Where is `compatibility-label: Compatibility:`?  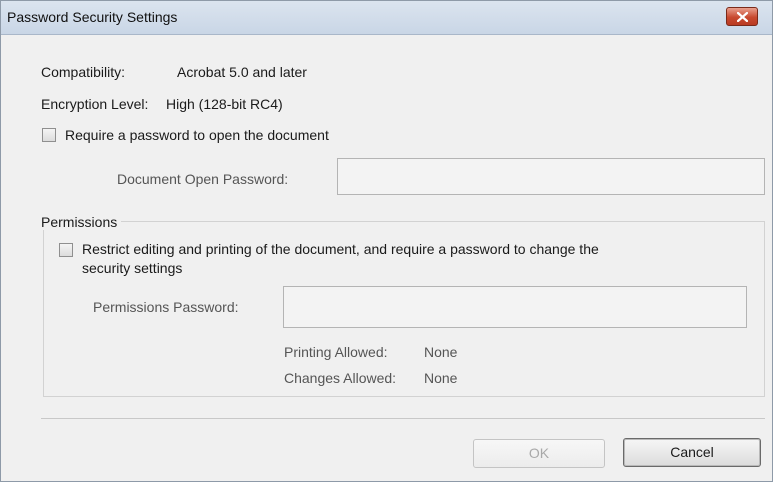 compatibility-label: Compatibility: is located at coordinates (83, 72).